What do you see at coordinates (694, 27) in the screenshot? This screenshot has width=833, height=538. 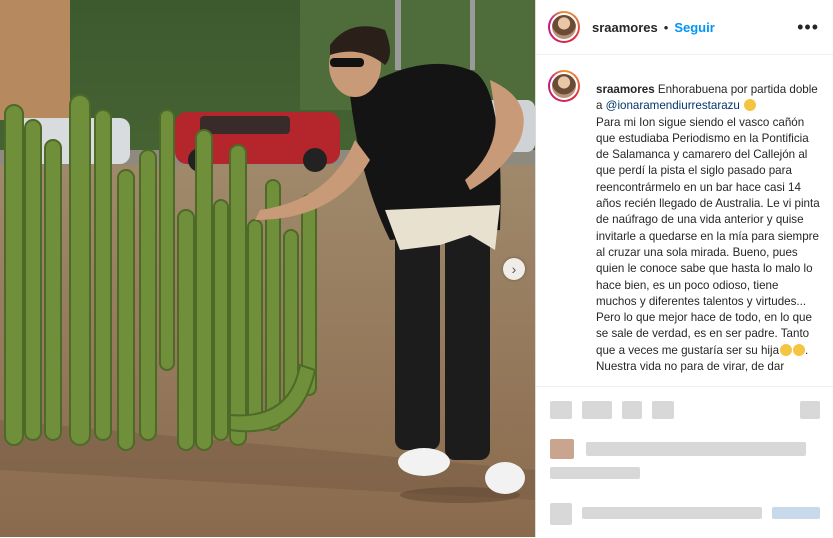 I see `follow-button: Seguir` at bounding box center [694, 27].